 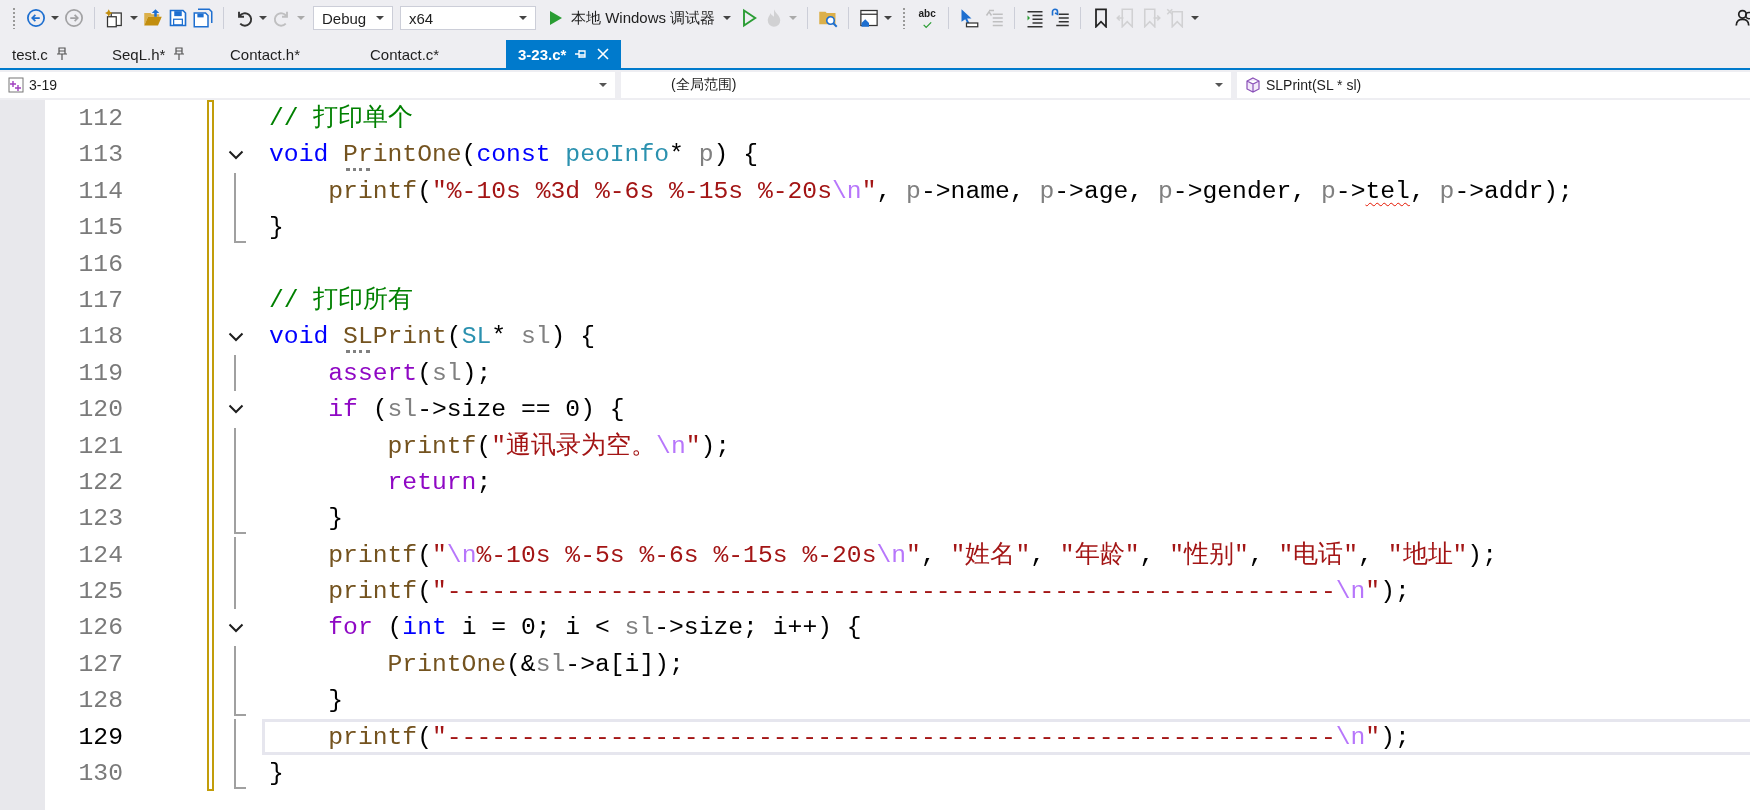 What do you see at coordinates (100, 737) in the screenshot?
I see `line-number: 129` at bounding box center [100, 737].